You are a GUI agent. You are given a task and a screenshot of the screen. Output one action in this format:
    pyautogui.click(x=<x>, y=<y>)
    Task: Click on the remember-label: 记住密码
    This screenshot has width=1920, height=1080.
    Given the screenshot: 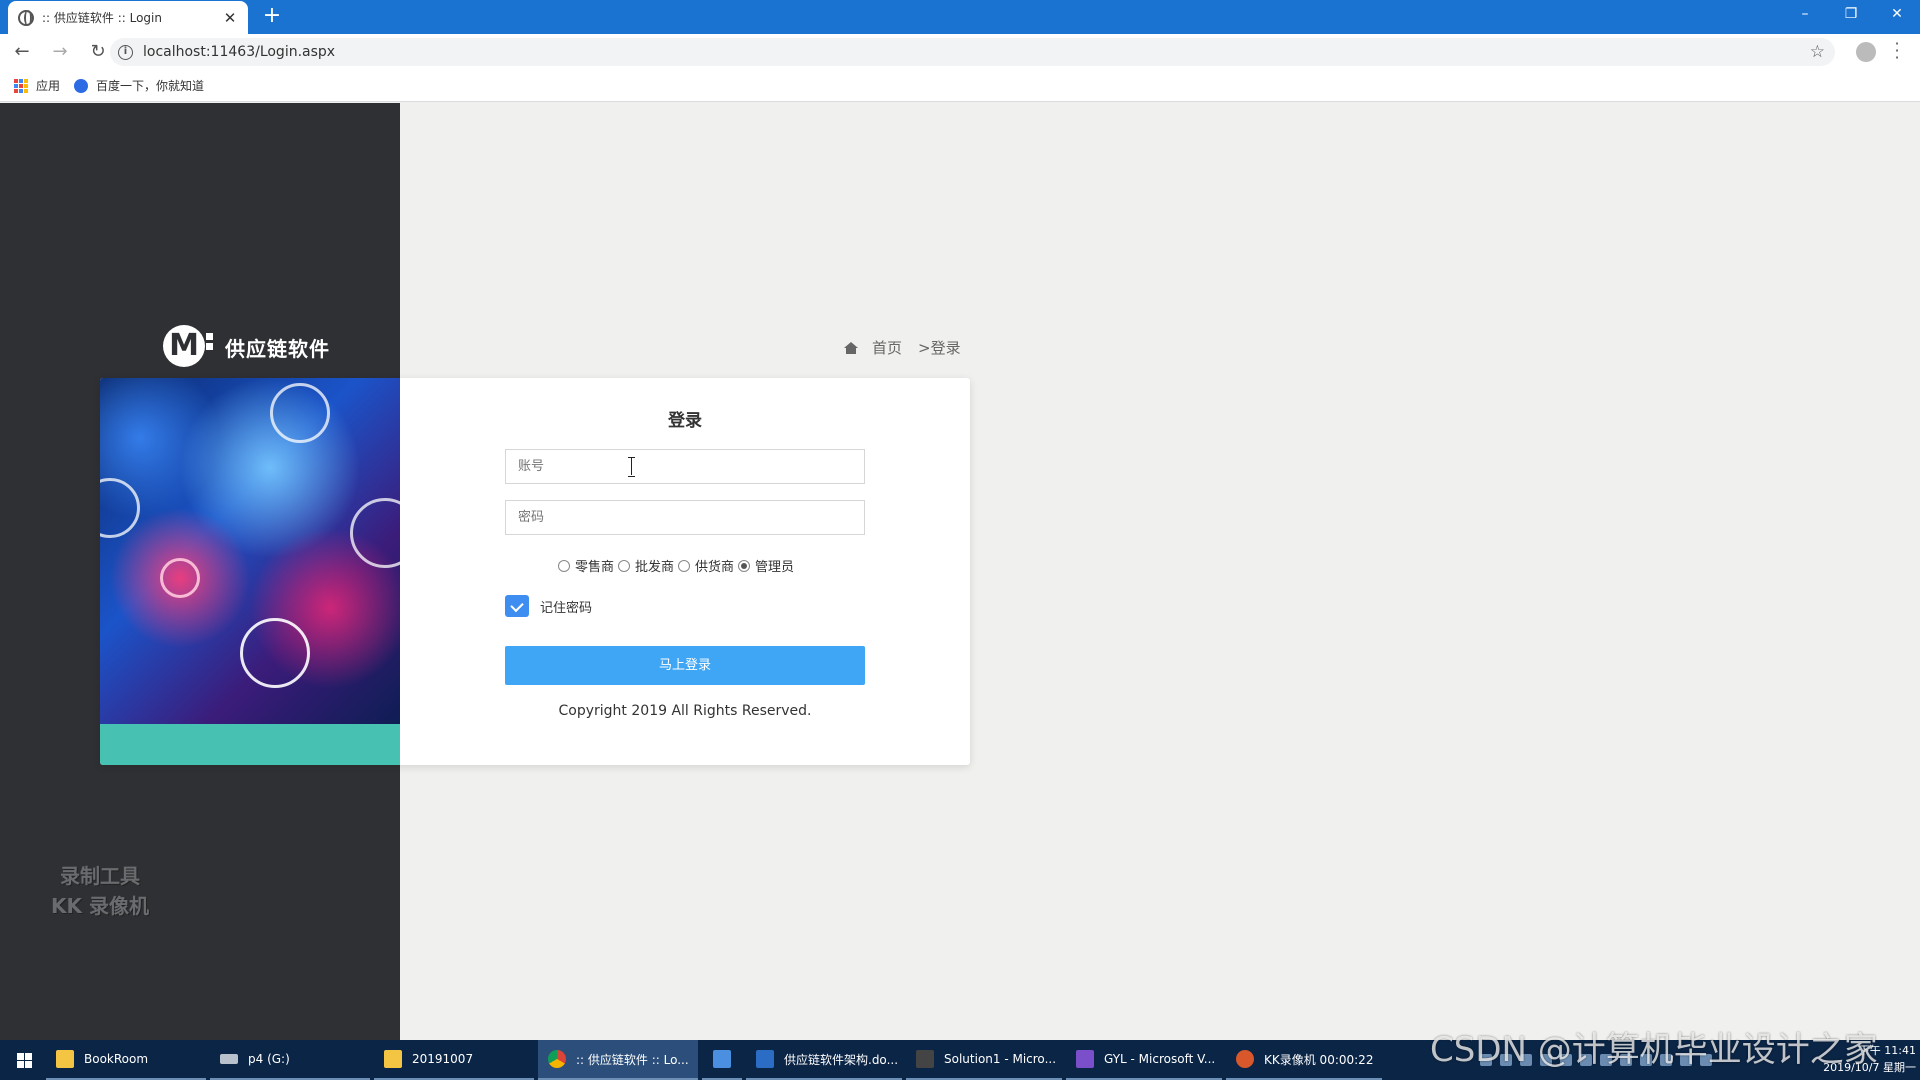 What is the action you would take?
    pyautogui.click(x=566, y=608)
    